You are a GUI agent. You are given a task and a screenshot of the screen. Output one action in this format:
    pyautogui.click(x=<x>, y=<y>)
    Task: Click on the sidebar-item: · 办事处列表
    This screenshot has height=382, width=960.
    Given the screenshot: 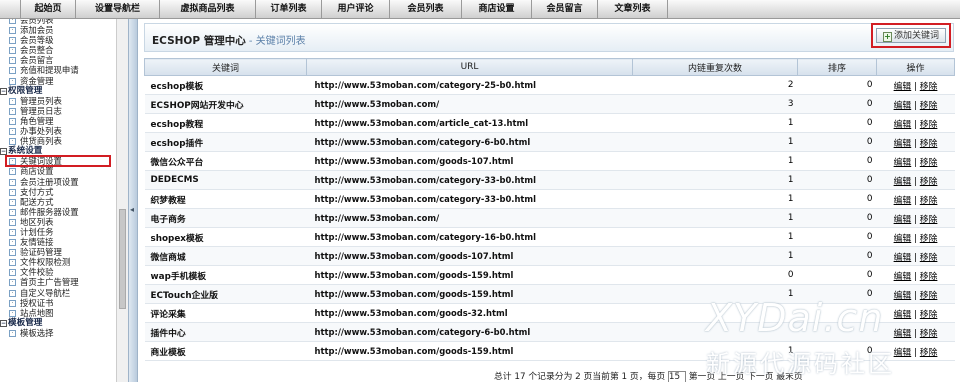 What is the action you would take?
    pyautogui.click(x=58, y=131)
    